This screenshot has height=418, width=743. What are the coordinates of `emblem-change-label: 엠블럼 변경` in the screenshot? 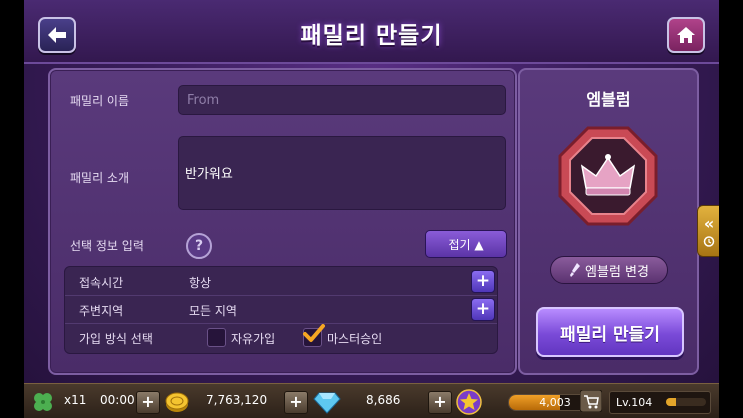 It's located at (617, 272).